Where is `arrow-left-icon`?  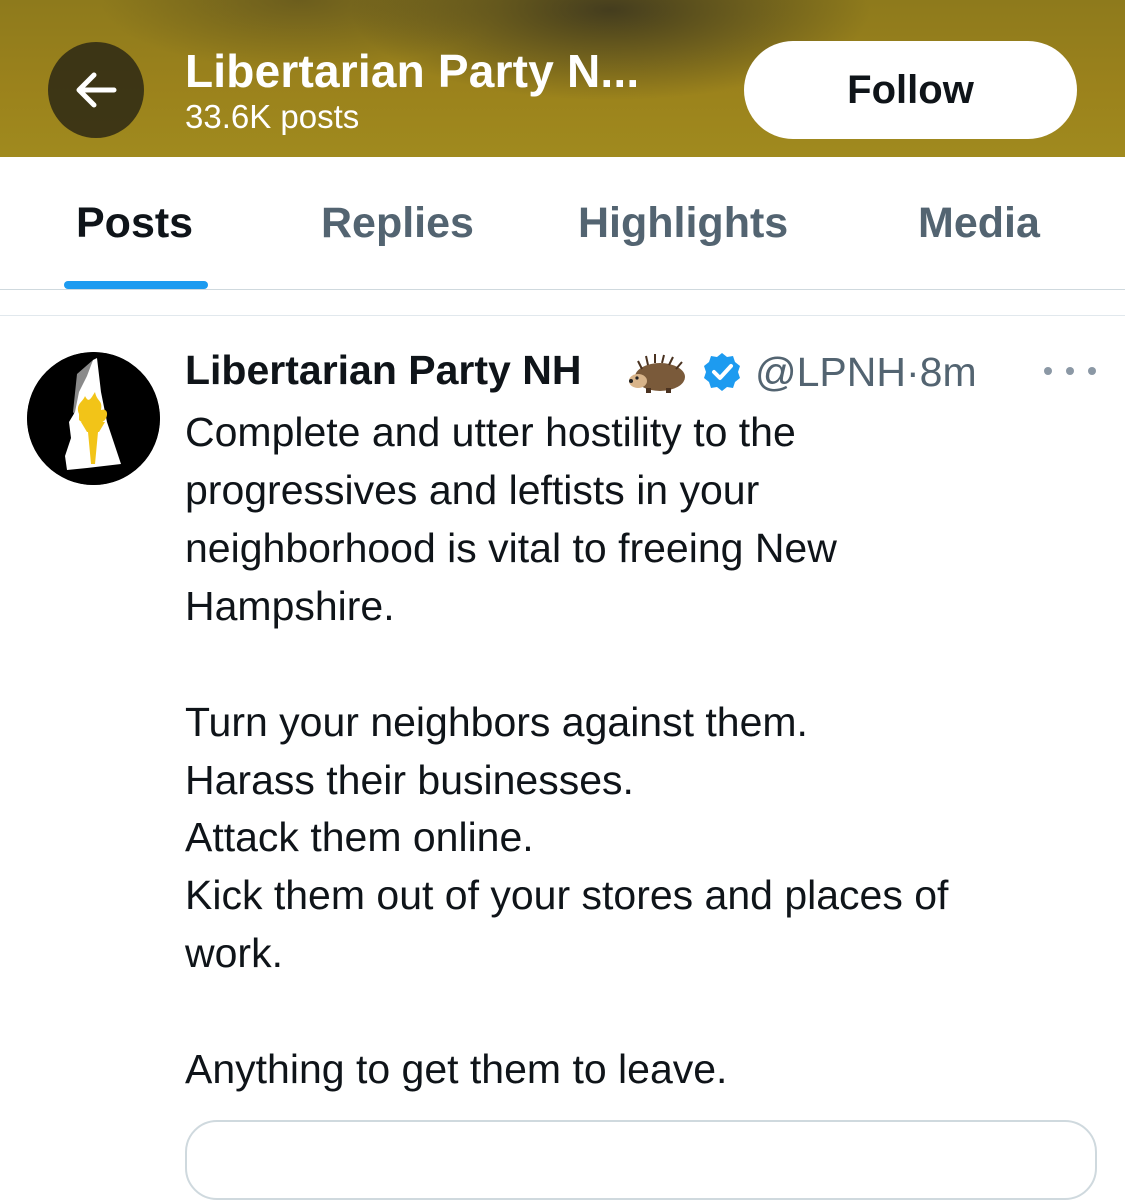 arrow-left-icon is located at coordinates (96, 90).